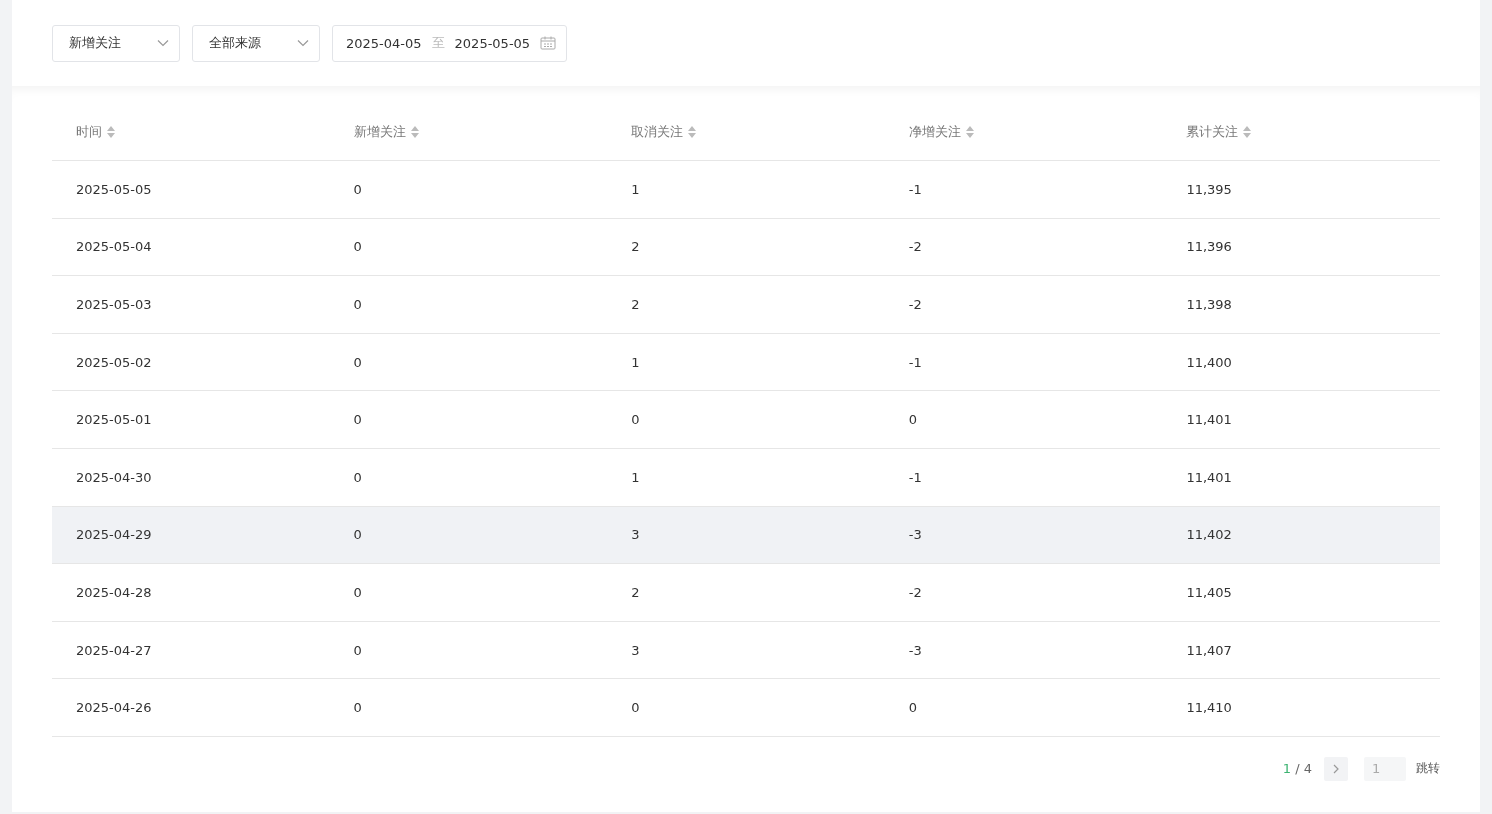 This screenshot has width=1492, height=814. I want to click on table-cell: 11,395, so click(1301, 189).